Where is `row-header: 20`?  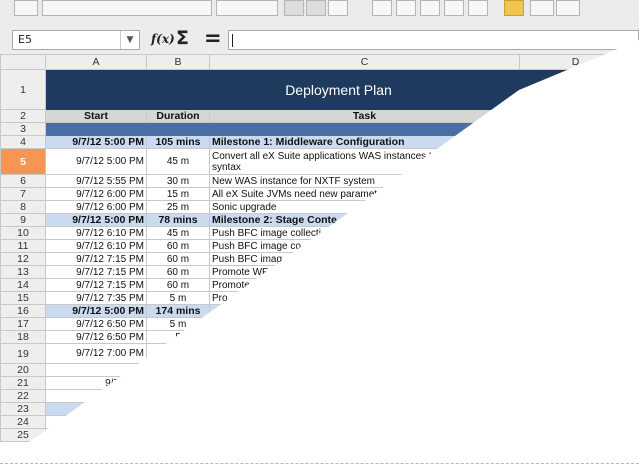 row-header: 20 is located at coordinates (23, 370).